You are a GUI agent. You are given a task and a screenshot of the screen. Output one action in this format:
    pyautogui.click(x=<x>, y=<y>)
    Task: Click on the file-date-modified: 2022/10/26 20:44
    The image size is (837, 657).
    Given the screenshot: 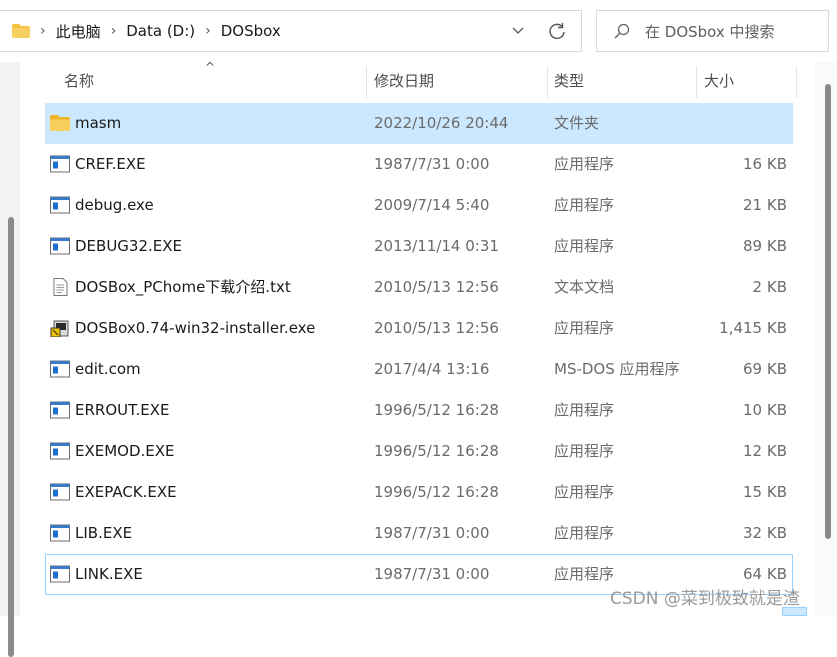 What is the action you would take?
    pyautogui.click(x=441, y=123)
    